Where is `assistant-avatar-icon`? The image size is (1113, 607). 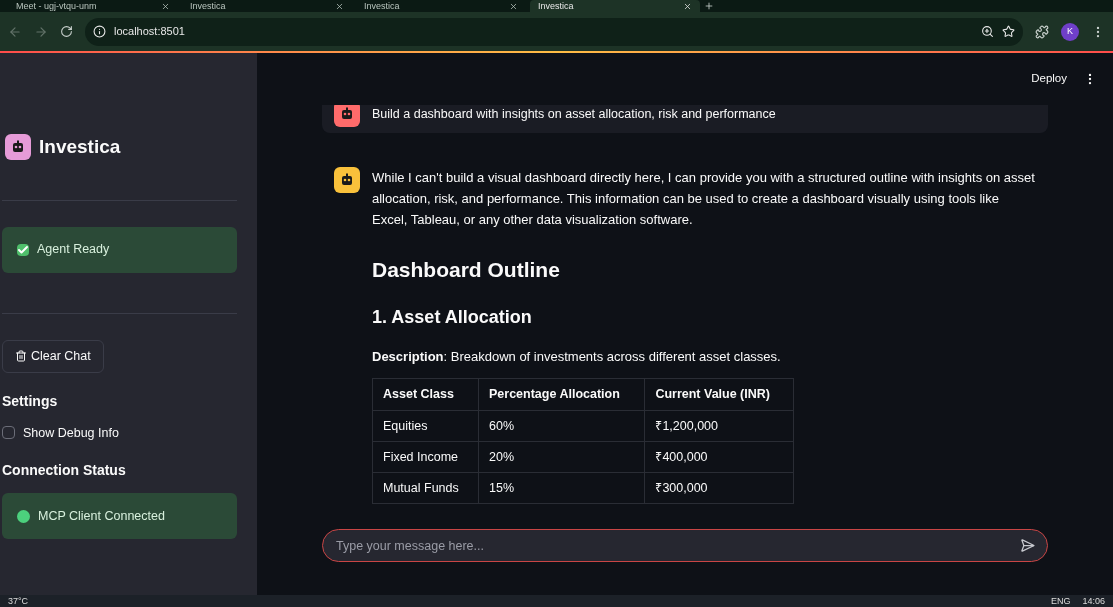 assistant-avatar-icon is located at coordinates (347, 180).